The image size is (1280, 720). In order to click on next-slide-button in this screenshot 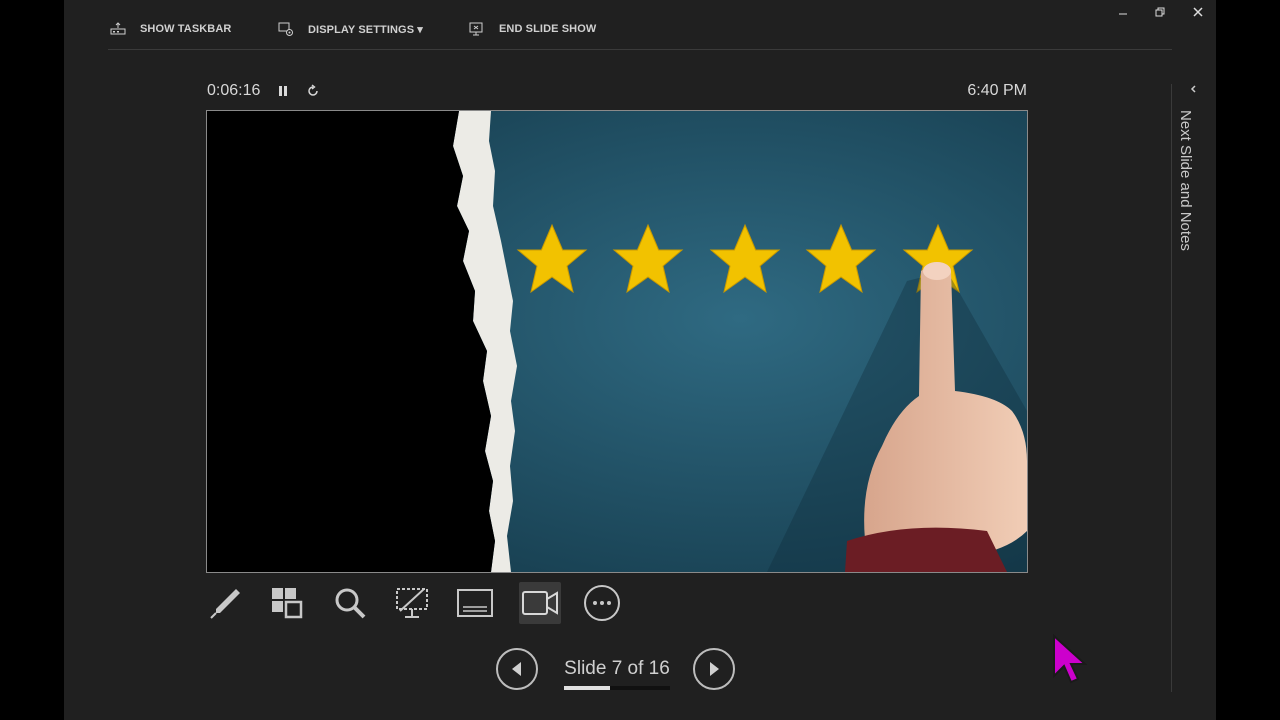, I will do `click(714, 669)`.